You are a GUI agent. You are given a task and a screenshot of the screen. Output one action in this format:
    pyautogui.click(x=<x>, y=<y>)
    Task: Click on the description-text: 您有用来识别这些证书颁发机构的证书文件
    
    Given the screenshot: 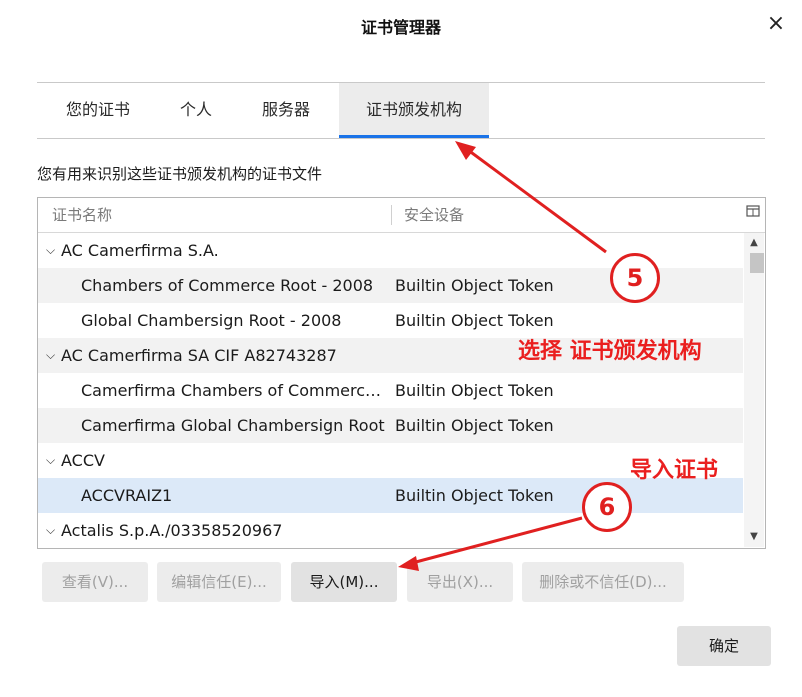 What is the action you would take?
    pyautogui.click(x=180, y=174)
    